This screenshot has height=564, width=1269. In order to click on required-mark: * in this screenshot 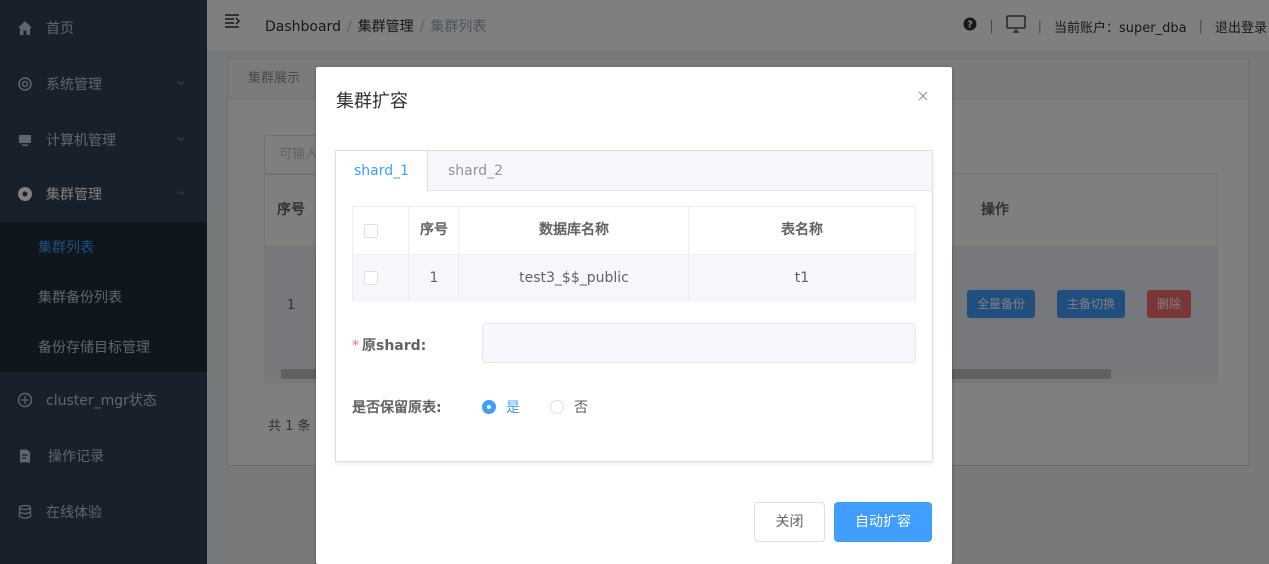, I will do `click(355, 346)`.